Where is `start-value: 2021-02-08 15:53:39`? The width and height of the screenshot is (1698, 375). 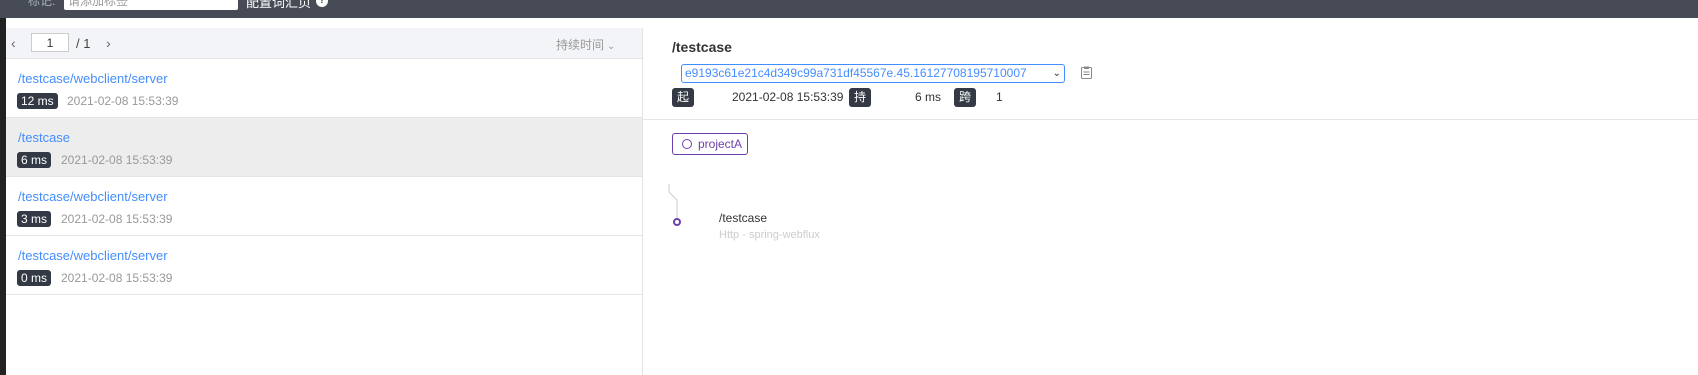
start-value: 2021-02-08 15:53:39 is located at coordinates (788, 97).